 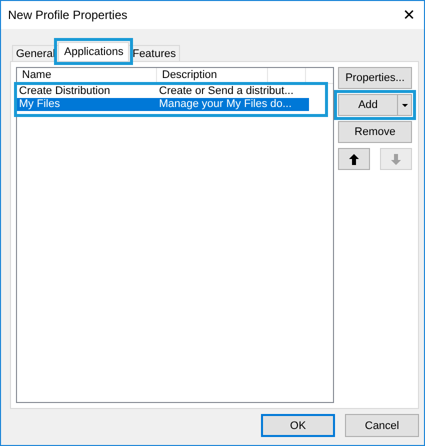 What do you see at coordinates (298, 425) in the screenshot?
I see `button: OK` at bounding box center [298, 425].